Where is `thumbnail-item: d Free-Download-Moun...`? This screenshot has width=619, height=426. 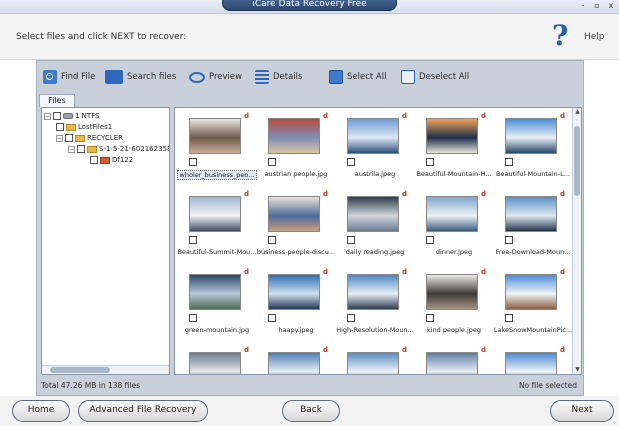
thumbnail-item: d Free-Download-Moun... is located at coordinates (533, 228).